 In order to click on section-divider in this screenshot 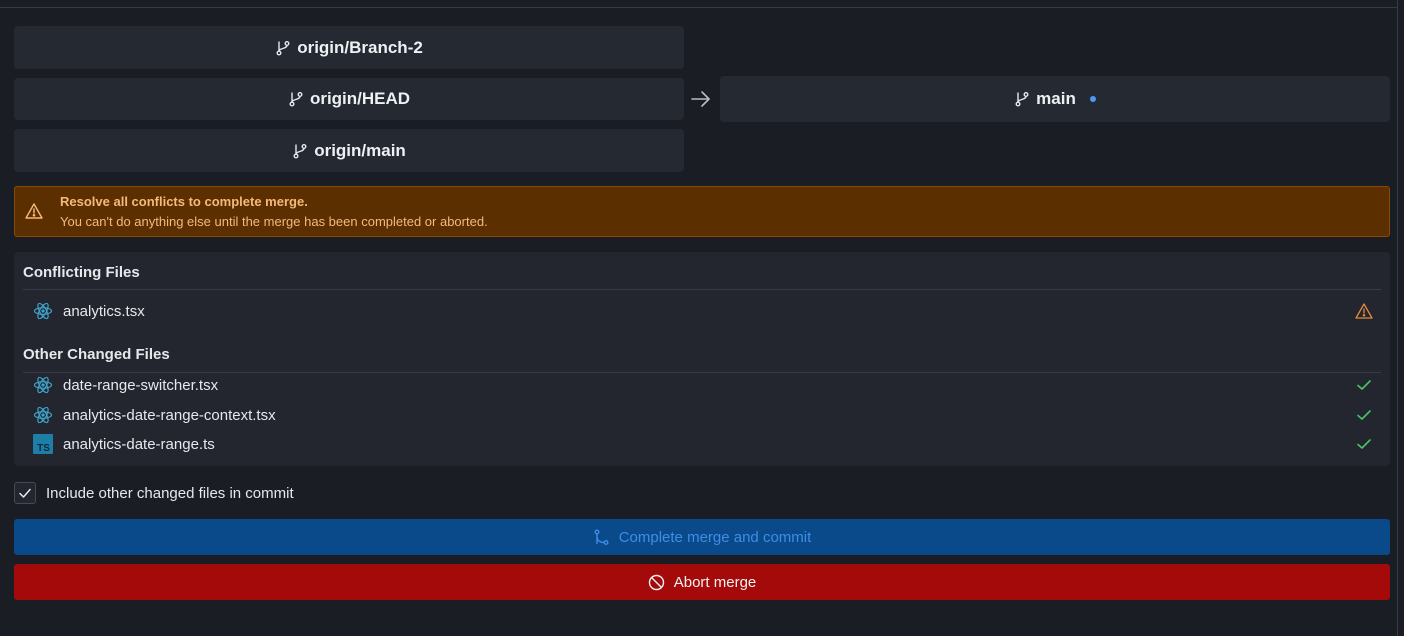, I will do `click(702, 289)`.